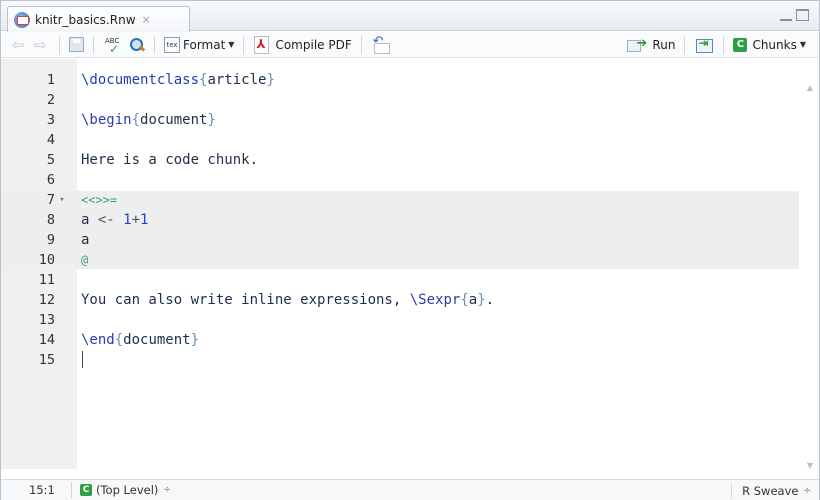  Describe the element at coordinates (46, 360) in the screenshot. I see `line-number: 15` at that location.